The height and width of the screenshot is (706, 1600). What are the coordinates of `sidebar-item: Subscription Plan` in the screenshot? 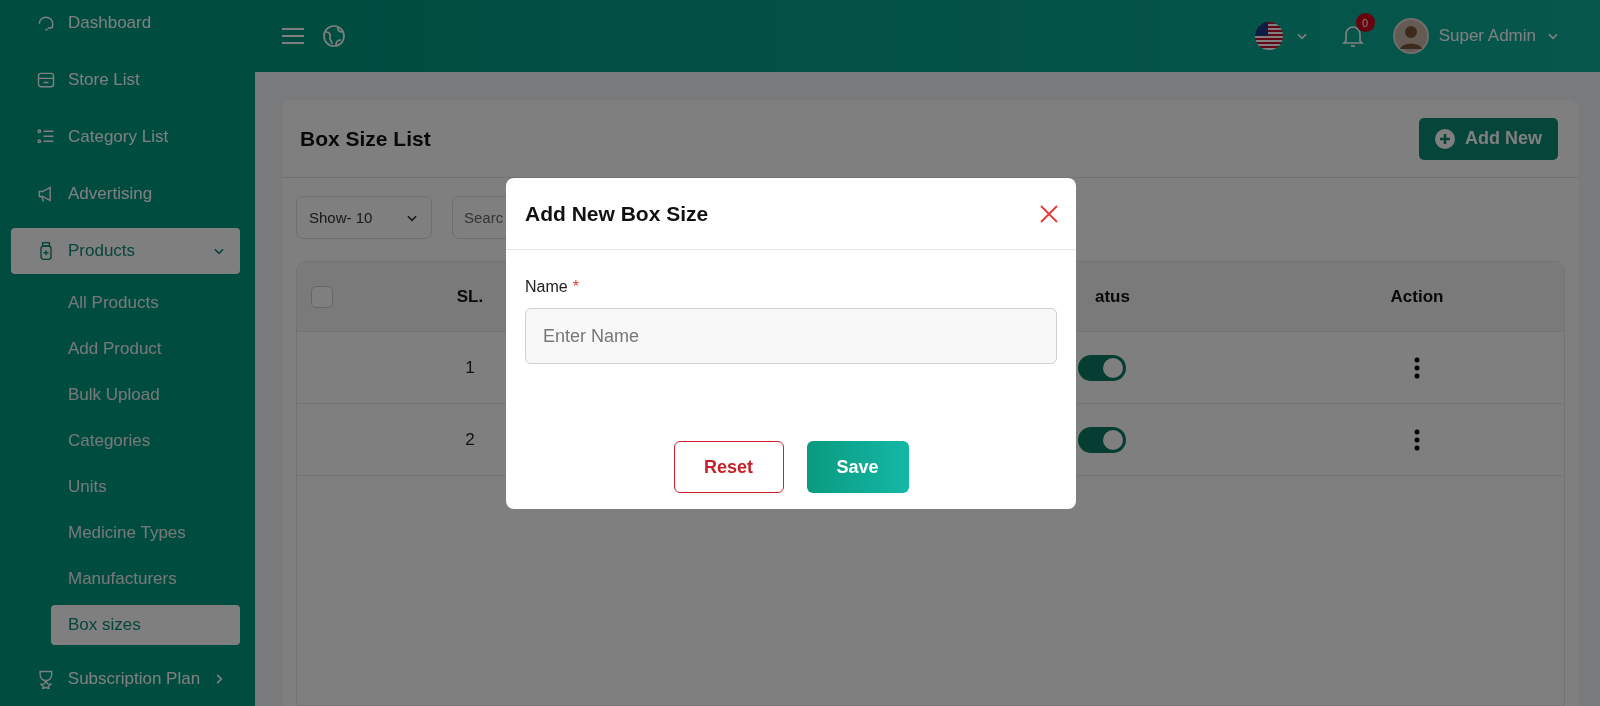 It's located at (125, 679).